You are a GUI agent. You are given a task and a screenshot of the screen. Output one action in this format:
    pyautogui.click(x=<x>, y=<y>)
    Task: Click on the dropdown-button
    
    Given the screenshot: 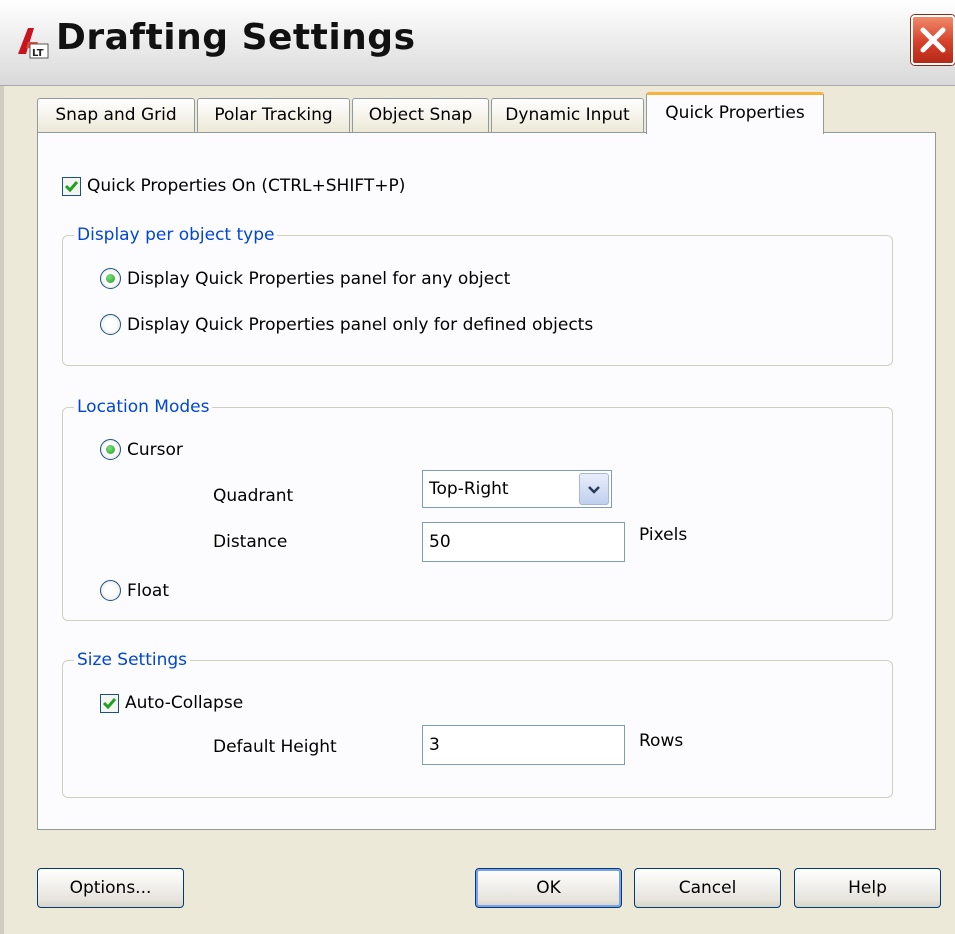 What is the action you would take?
    pyautogui.click(x=594, y=489)
    